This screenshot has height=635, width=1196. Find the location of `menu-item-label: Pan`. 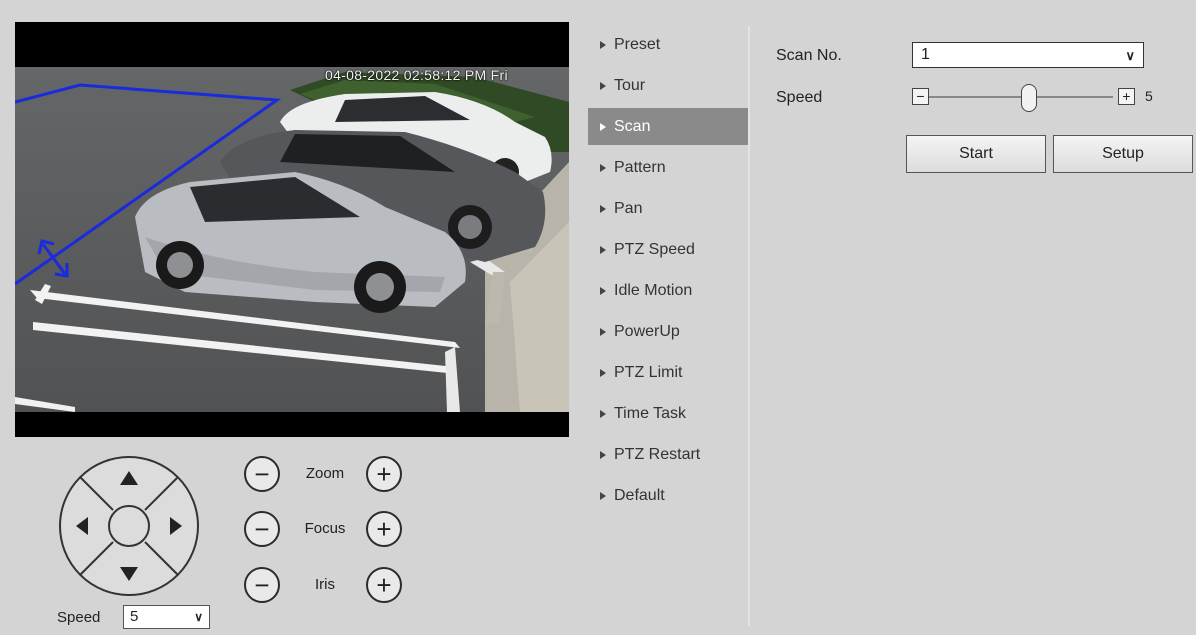

menu-item-label: Pan is located at coordinates (628, 208).